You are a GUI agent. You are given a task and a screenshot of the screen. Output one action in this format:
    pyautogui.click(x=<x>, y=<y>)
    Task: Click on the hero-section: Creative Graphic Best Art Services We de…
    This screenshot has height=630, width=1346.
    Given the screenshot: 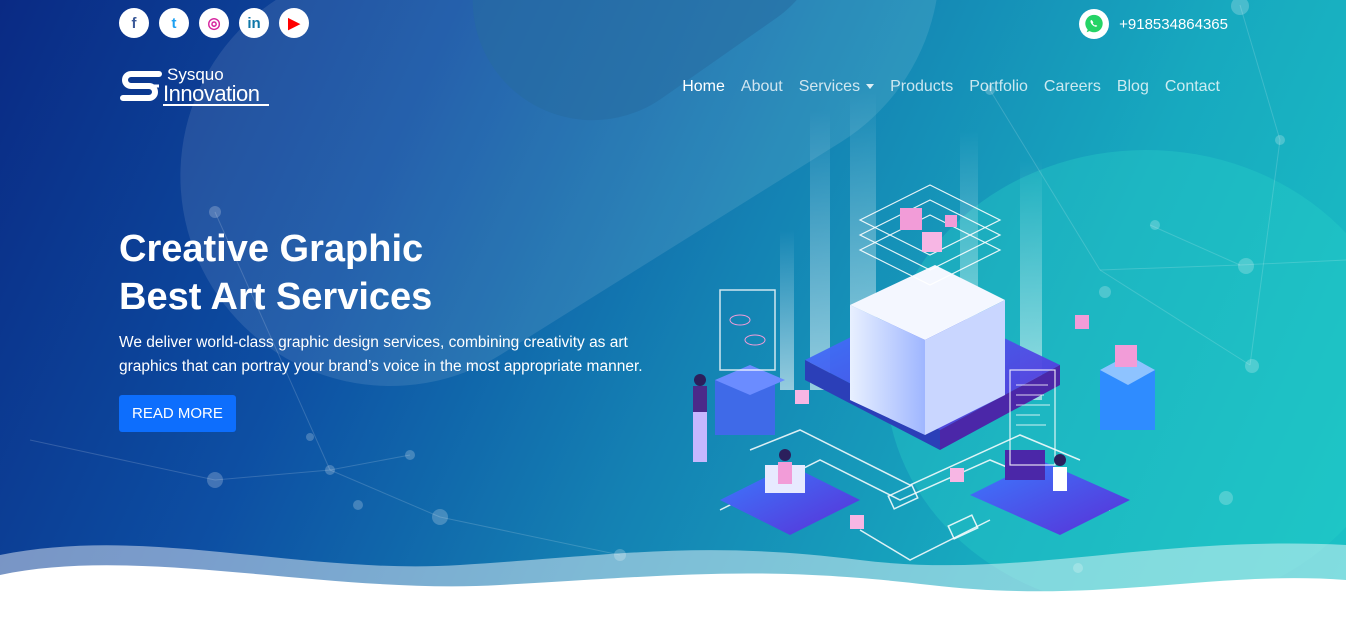 What is the action you would take?
    pyautogui.click(x=389, y=328)
    